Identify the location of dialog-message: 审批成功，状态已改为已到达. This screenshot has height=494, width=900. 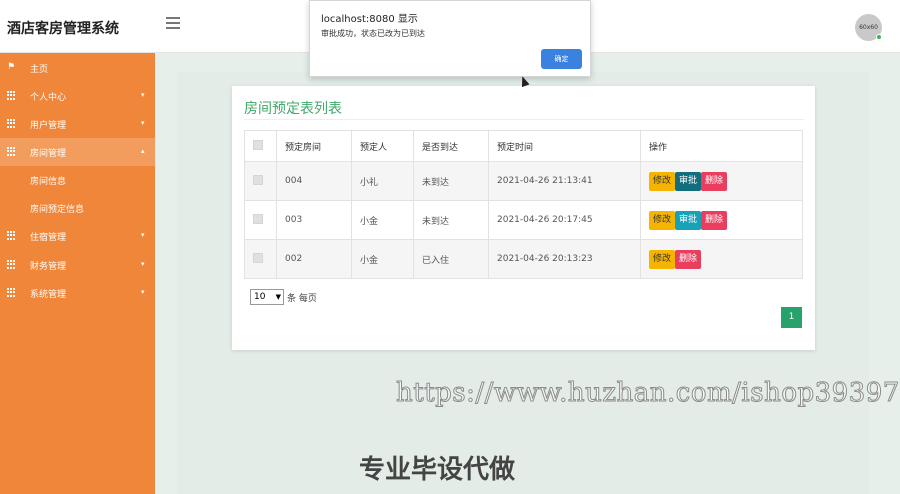
(373, 33).